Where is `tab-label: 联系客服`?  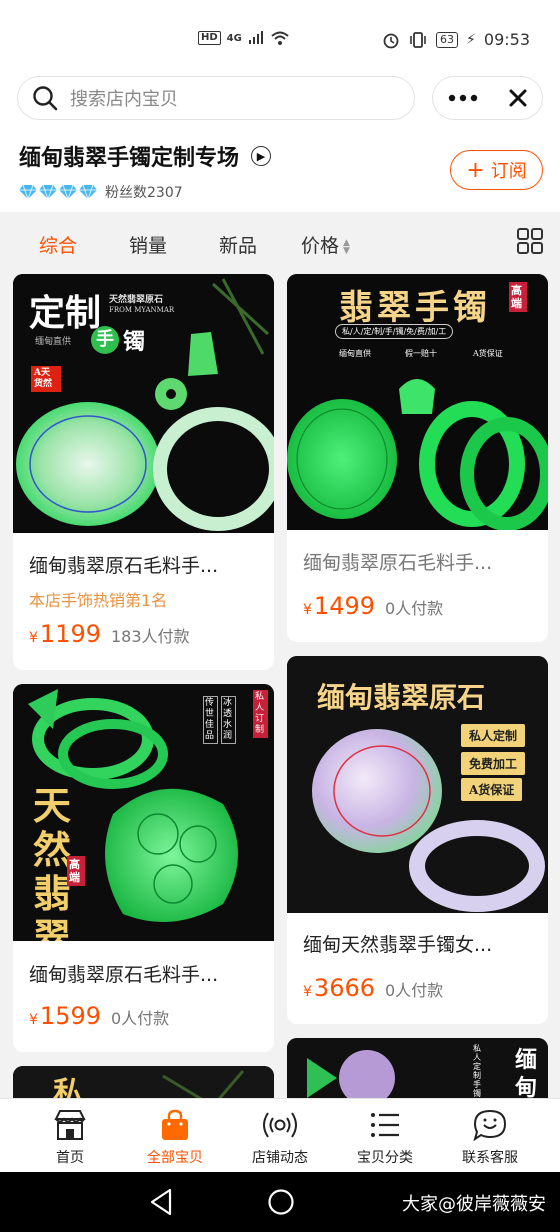 tab-label: 联系客服 is located at coordinates (490, 1158).